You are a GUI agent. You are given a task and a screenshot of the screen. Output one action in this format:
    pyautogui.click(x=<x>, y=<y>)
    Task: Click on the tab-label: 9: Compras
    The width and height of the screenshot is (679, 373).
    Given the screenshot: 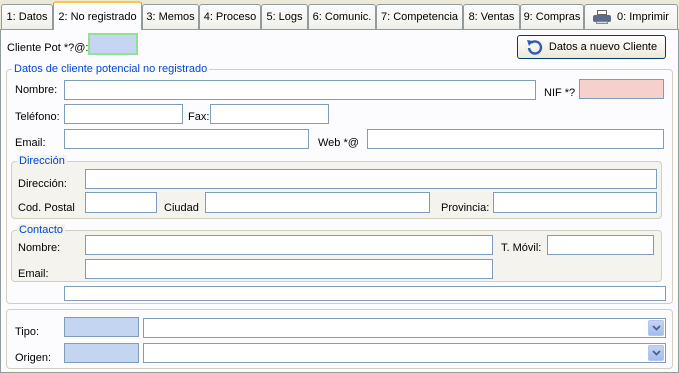 What is the action you would take?
    pyautogui.click(x=552, y=17)
    